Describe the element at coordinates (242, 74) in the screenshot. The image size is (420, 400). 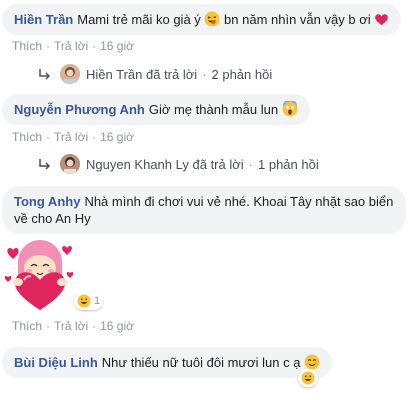
I see `reply-count: 2 phản hồi` at that location.